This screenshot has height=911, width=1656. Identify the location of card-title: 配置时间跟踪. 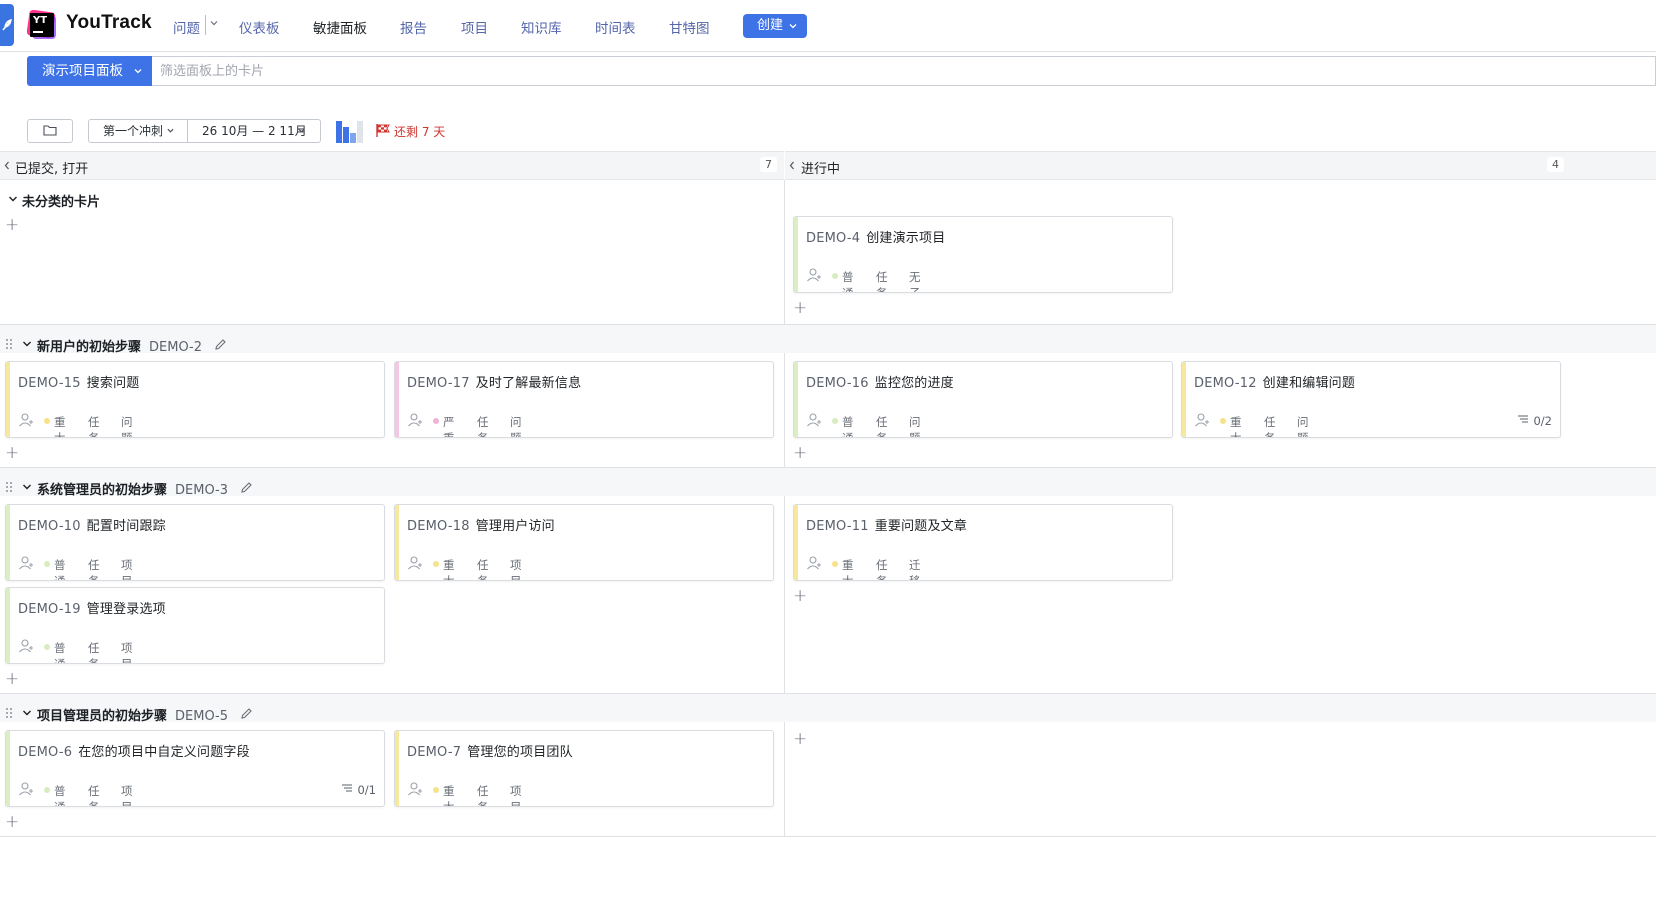
(126, 526).